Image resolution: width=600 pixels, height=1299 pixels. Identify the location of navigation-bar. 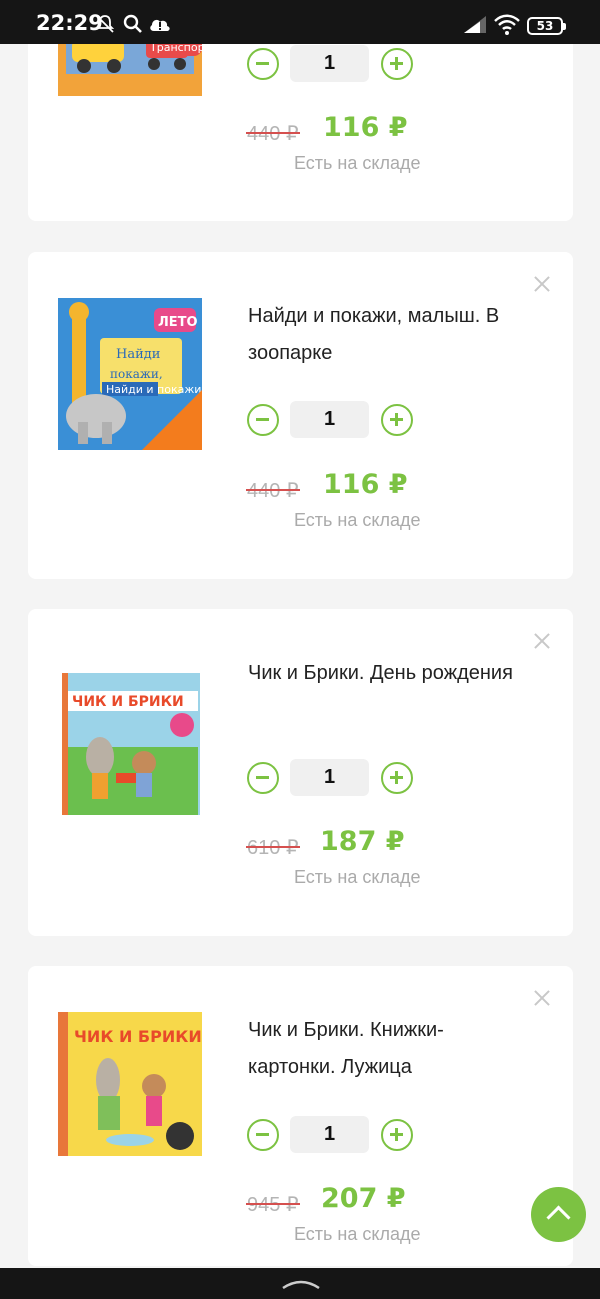
(300, 1283).